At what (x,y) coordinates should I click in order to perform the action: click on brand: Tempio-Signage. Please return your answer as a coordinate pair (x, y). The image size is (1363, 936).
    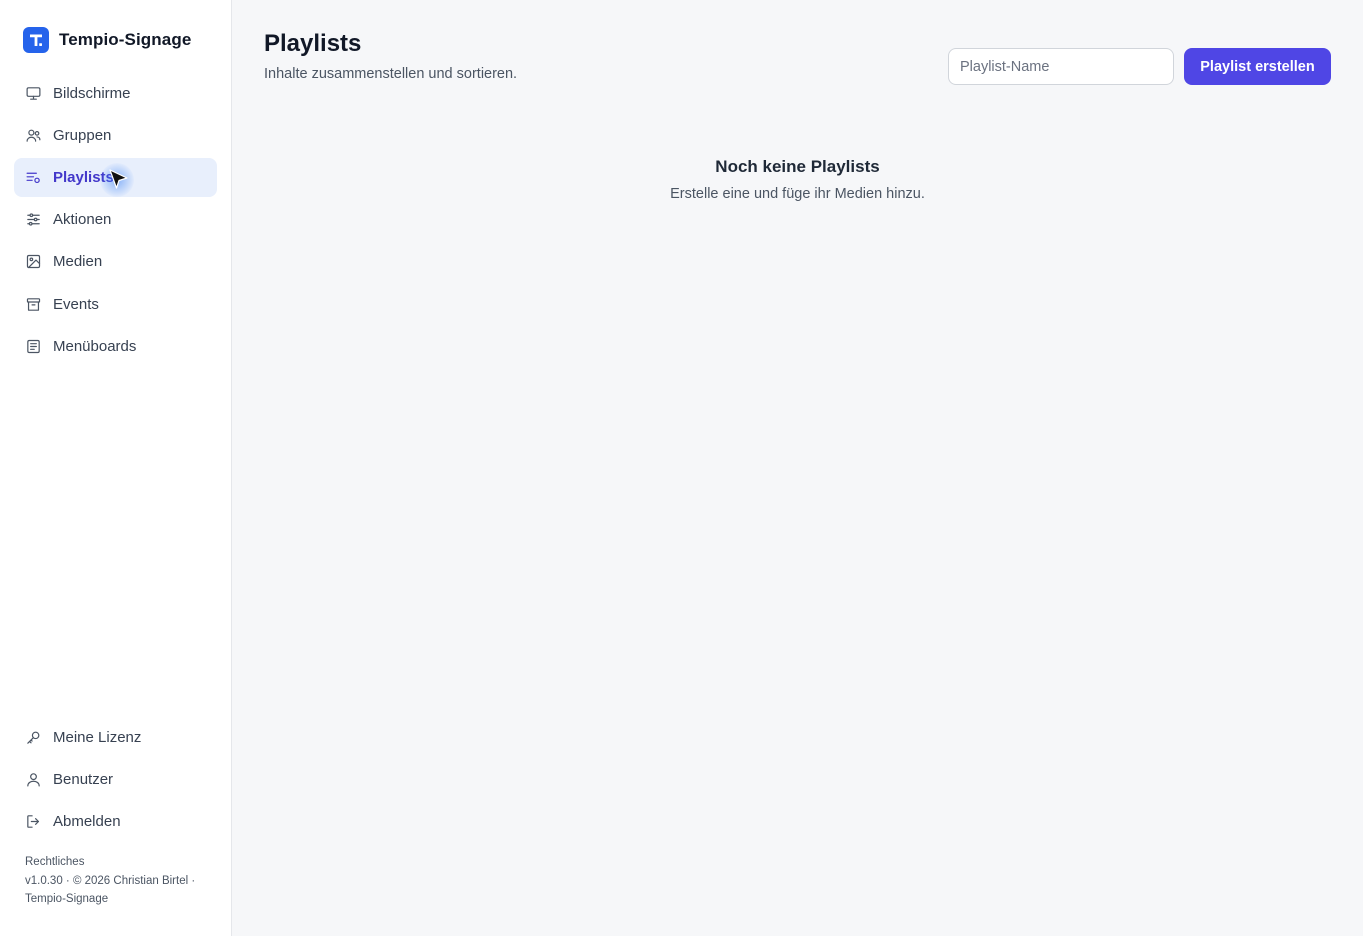
    Looking at the image, I should click on (107, 40).